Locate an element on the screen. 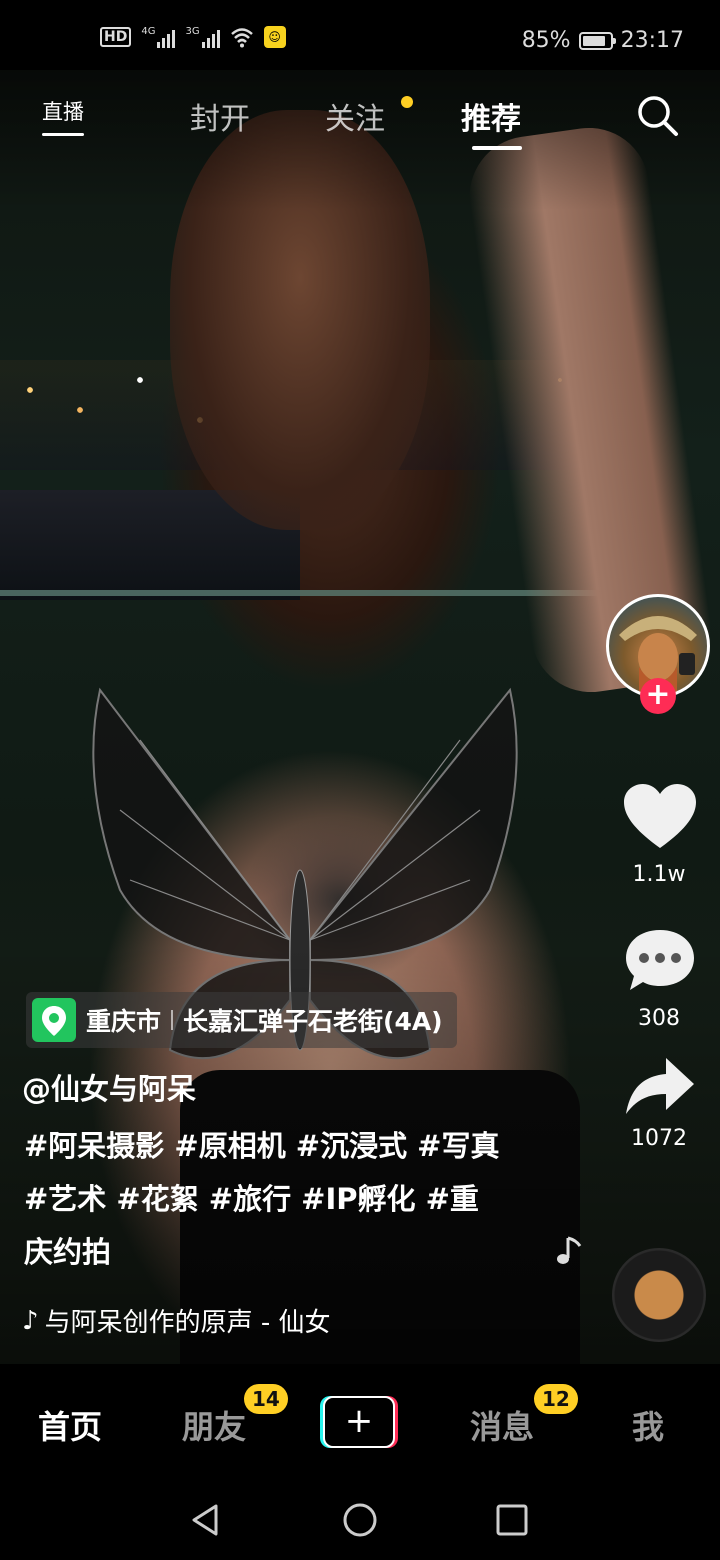 The height and width of the screenshot is (1560, 720). nav-messages: 消息 is located at coordinates (502, 1425).